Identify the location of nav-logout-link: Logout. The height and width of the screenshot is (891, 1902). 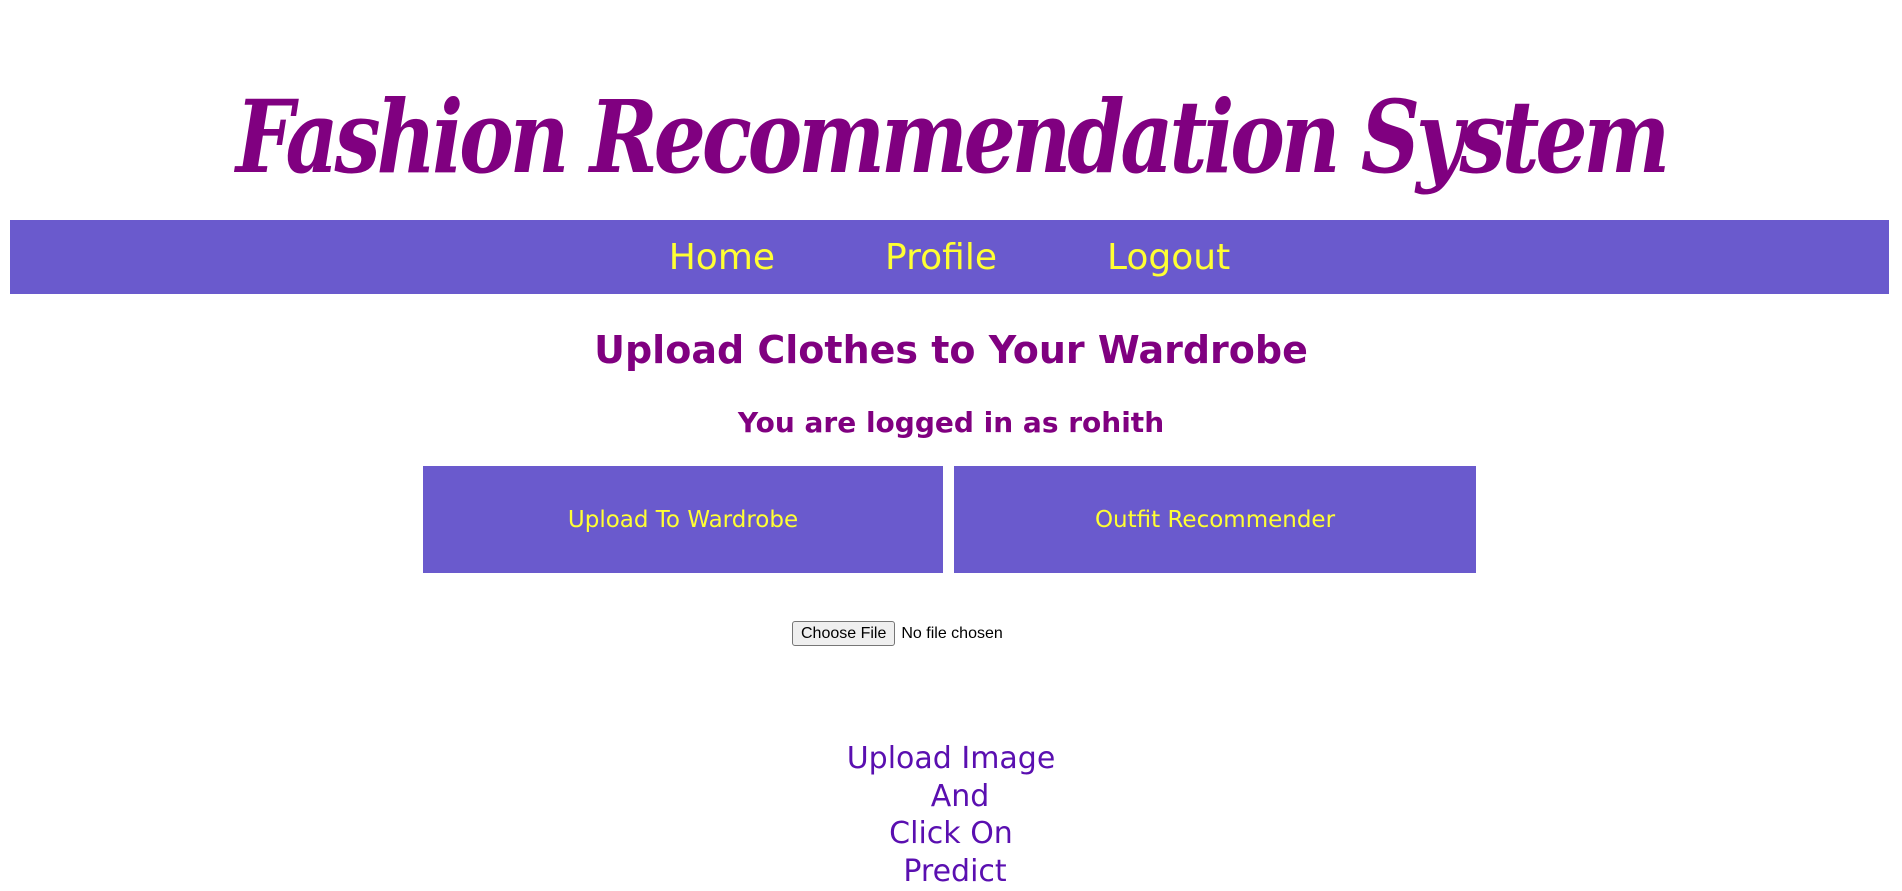
(1168, 257).